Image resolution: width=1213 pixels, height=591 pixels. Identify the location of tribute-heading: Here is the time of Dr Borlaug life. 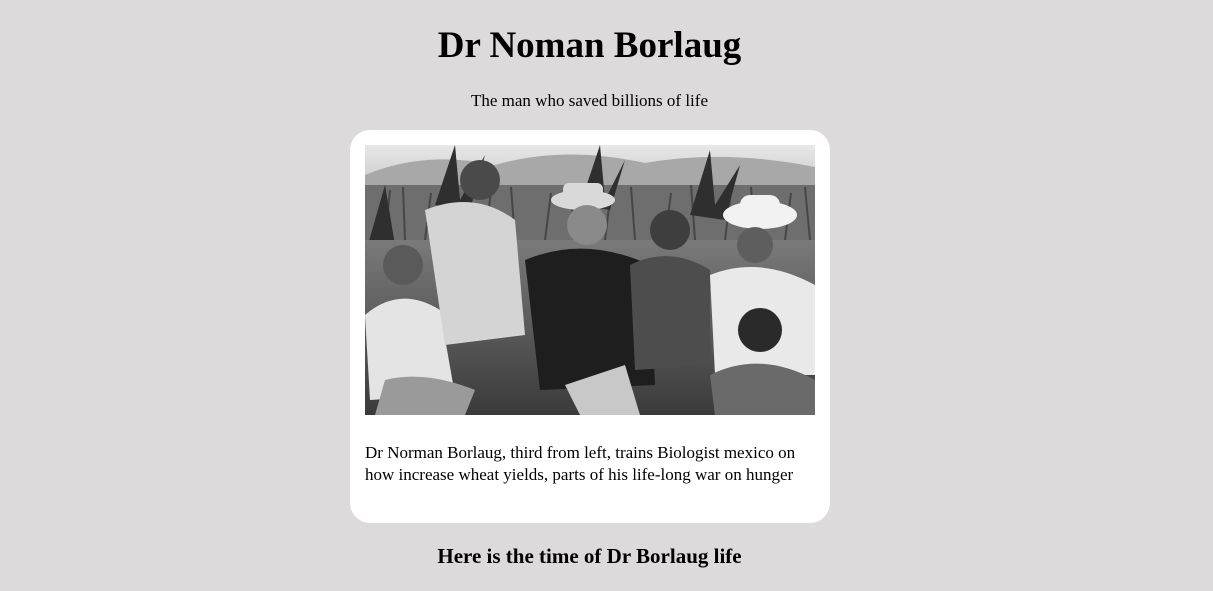
(589, 556).